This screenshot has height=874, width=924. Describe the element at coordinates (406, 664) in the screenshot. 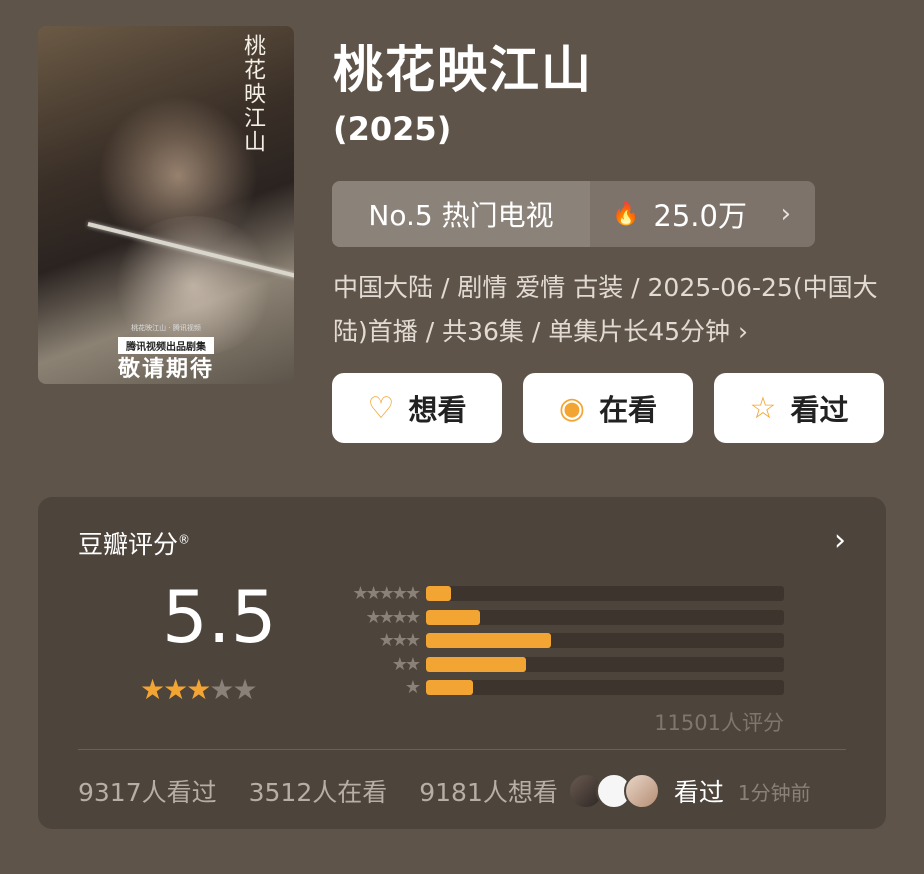

I see `bar-stars-icon: ★★` at that location.